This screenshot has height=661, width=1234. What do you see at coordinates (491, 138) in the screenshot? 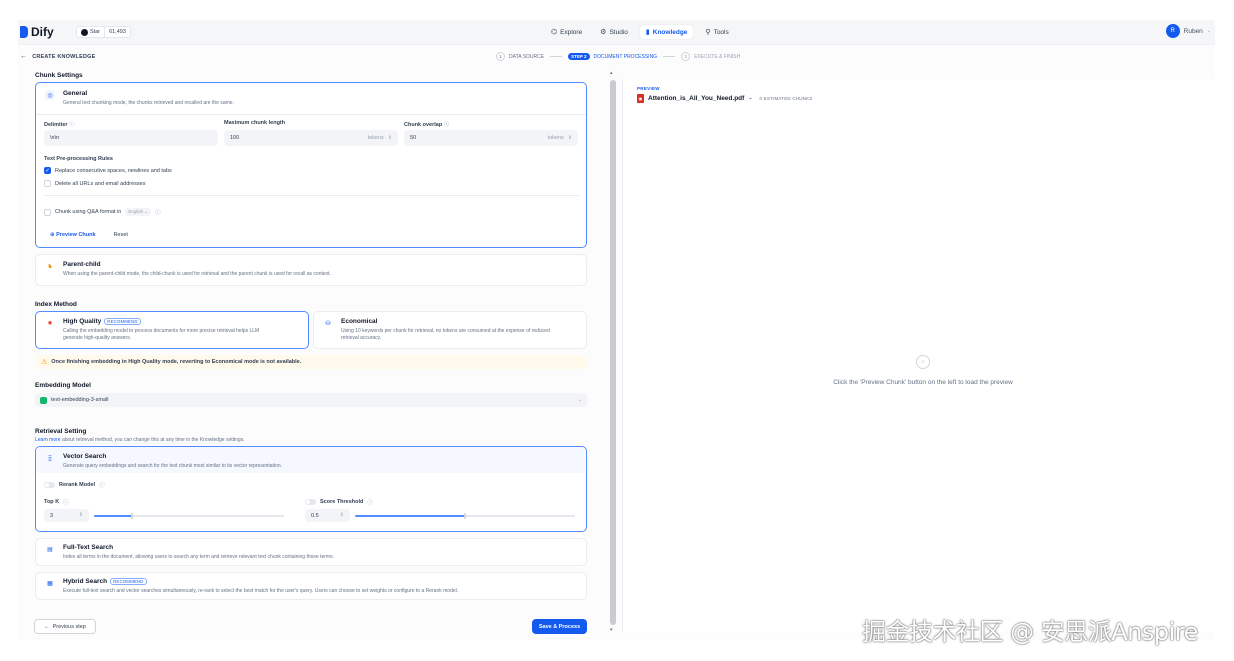
I see `overlap-input: 50 tokens ⇕` at bounding box center [491, 138].